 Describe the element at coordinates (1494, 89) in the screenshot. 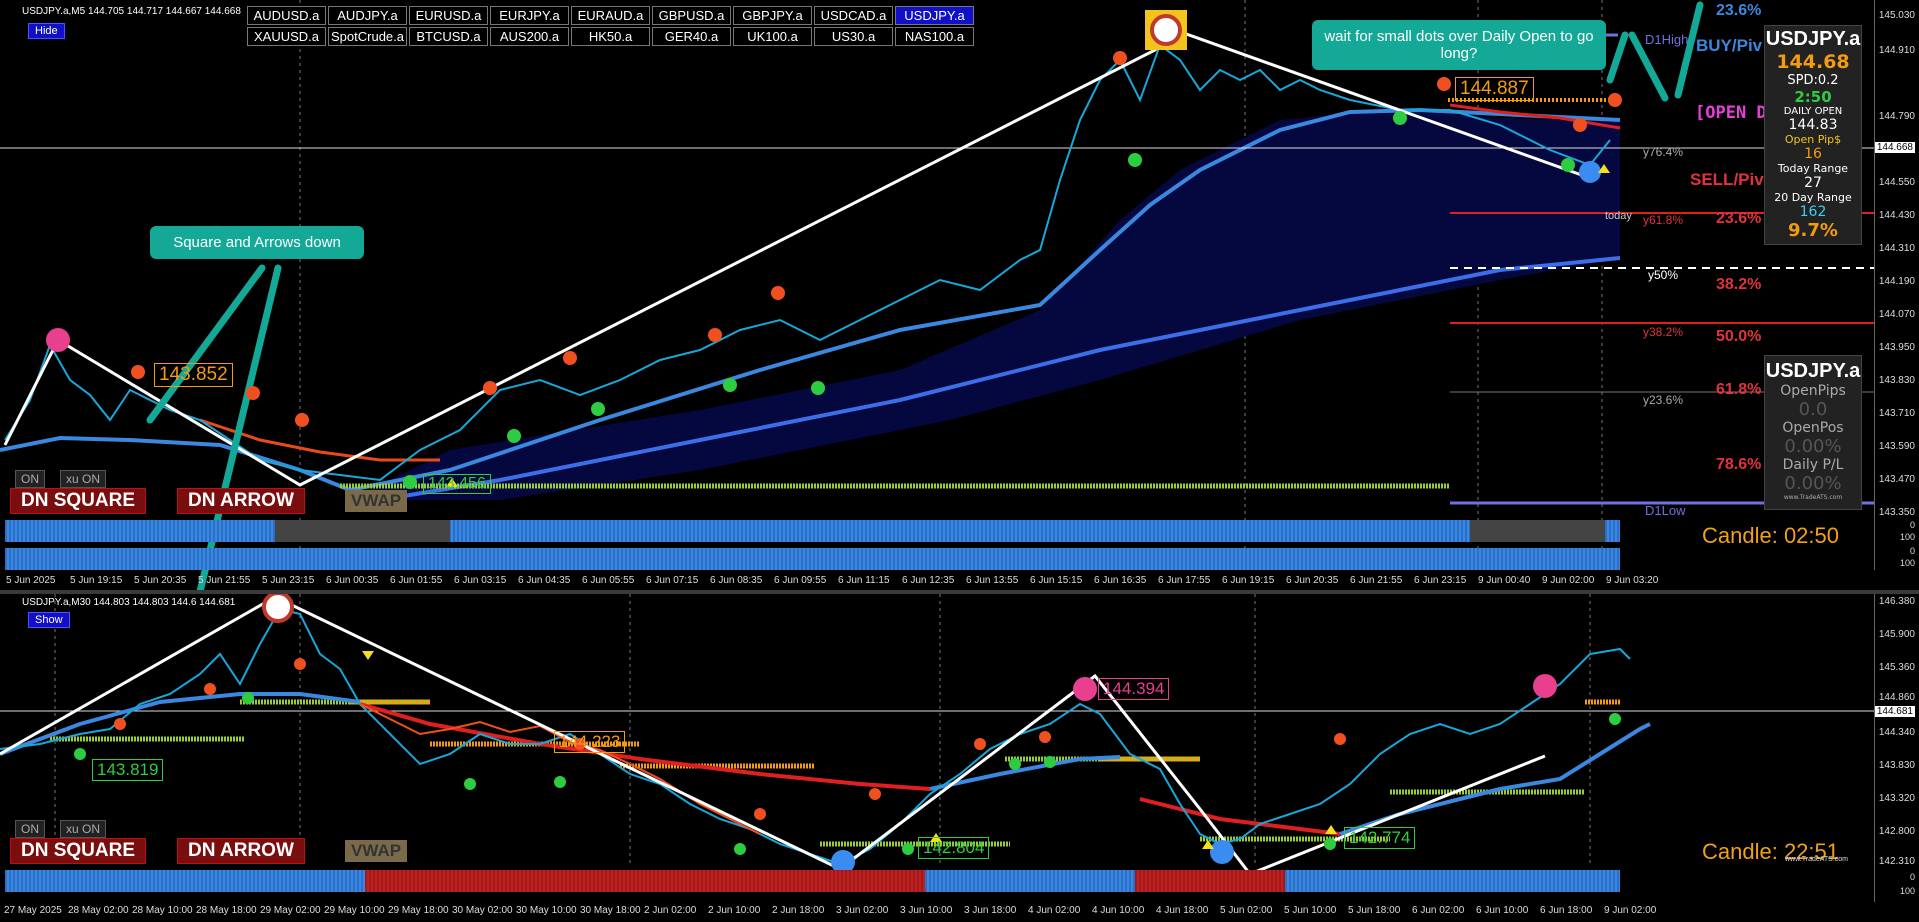

I see `price-tag: 144.887` at that location.